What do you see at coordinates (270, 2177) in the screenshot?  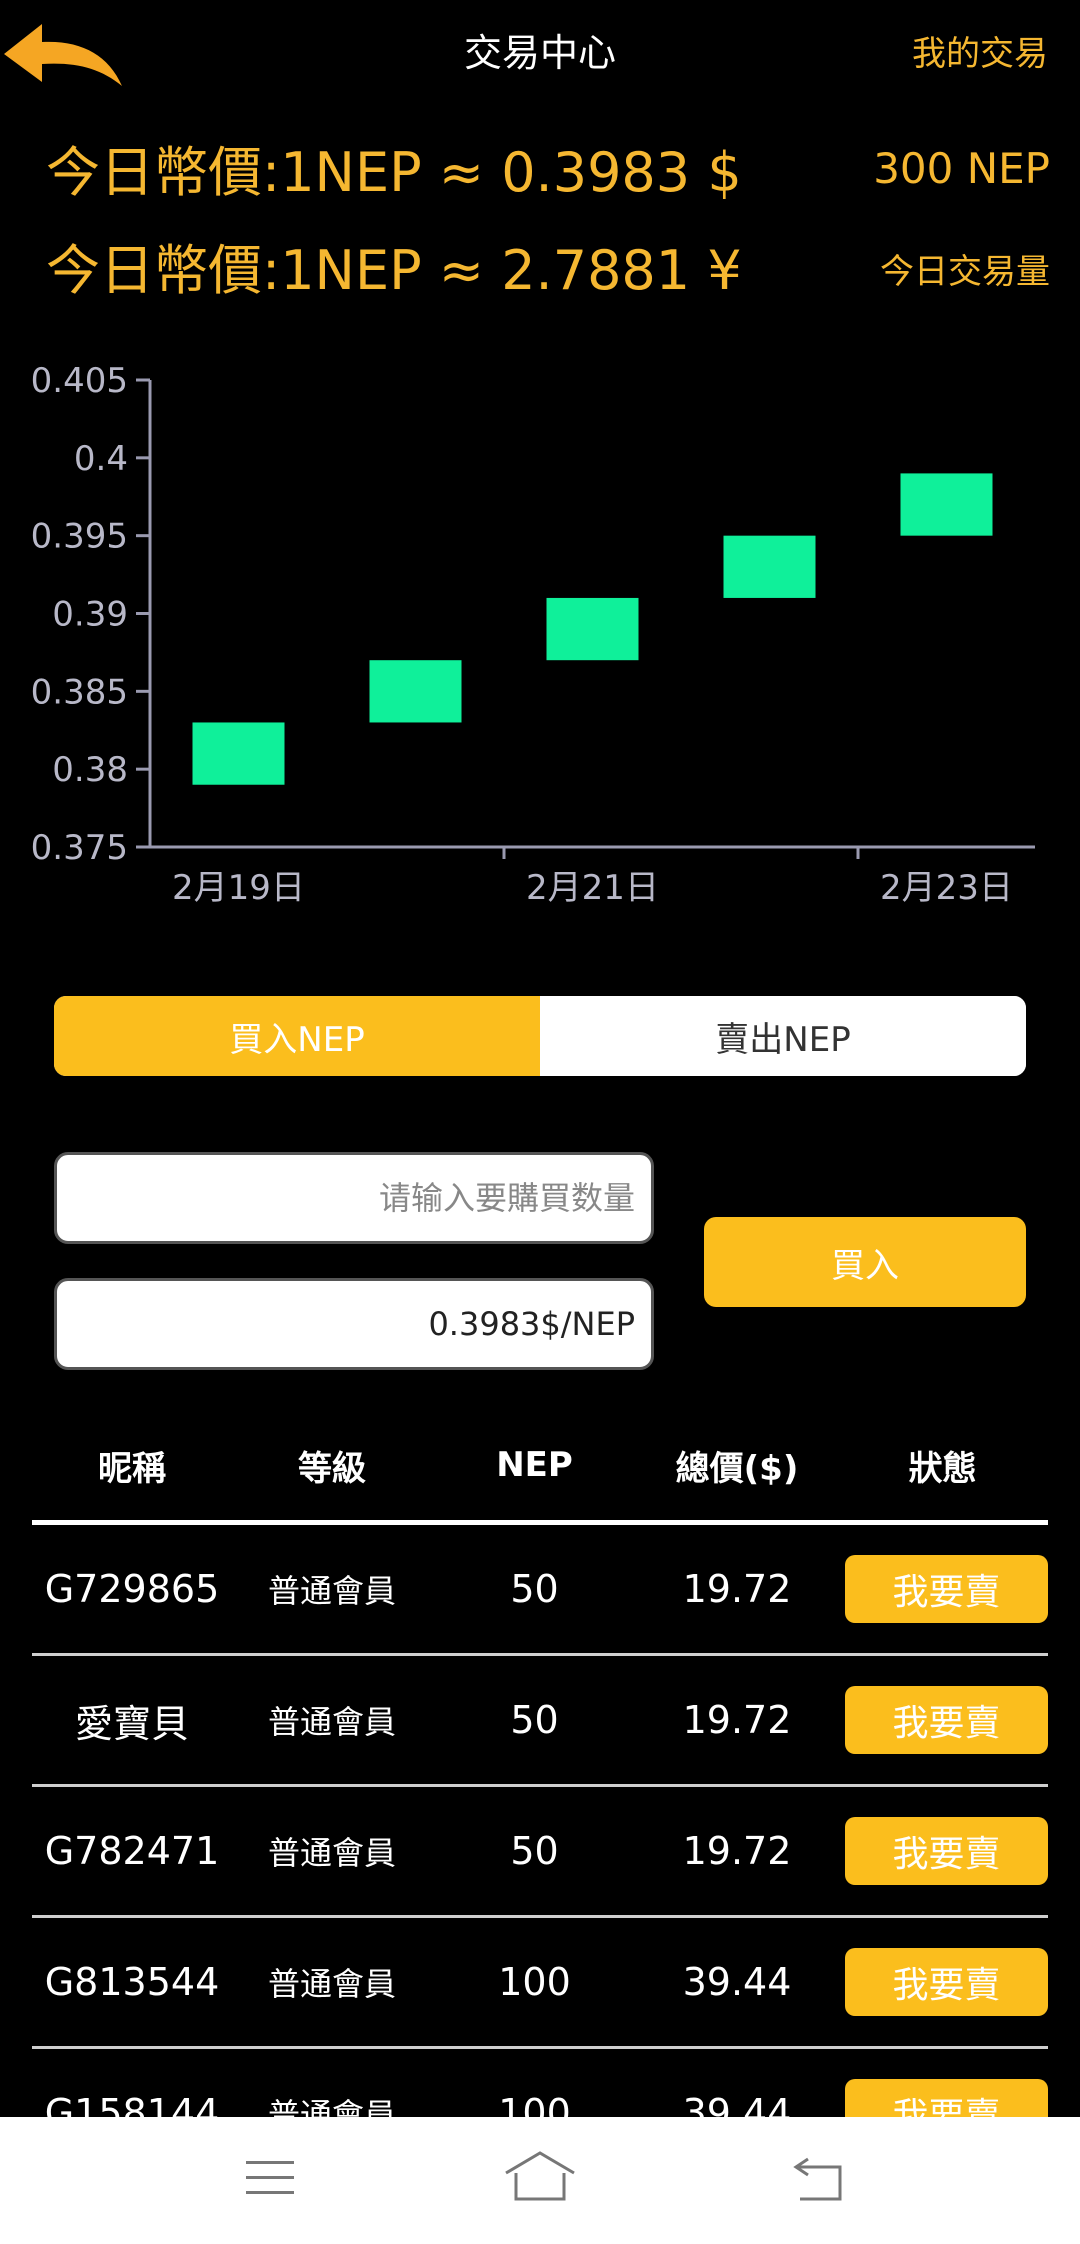 I see `menu-icon` at bounding box center [270, 2177].